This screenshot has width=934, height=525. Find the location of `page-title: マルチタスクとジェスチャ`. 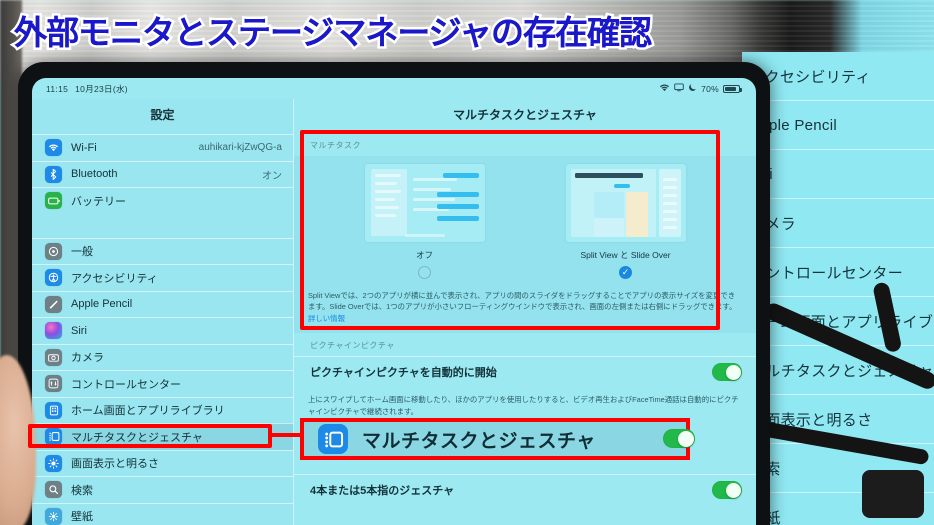

page-title: マルチタスクとジェスチャ is located at coordinates (525, 115).